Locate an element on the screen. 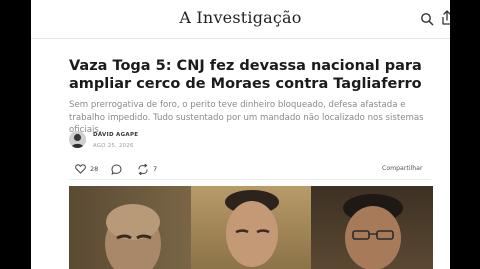 The image size is (480, 269). avatar-image is located at coordinates (77, 139).